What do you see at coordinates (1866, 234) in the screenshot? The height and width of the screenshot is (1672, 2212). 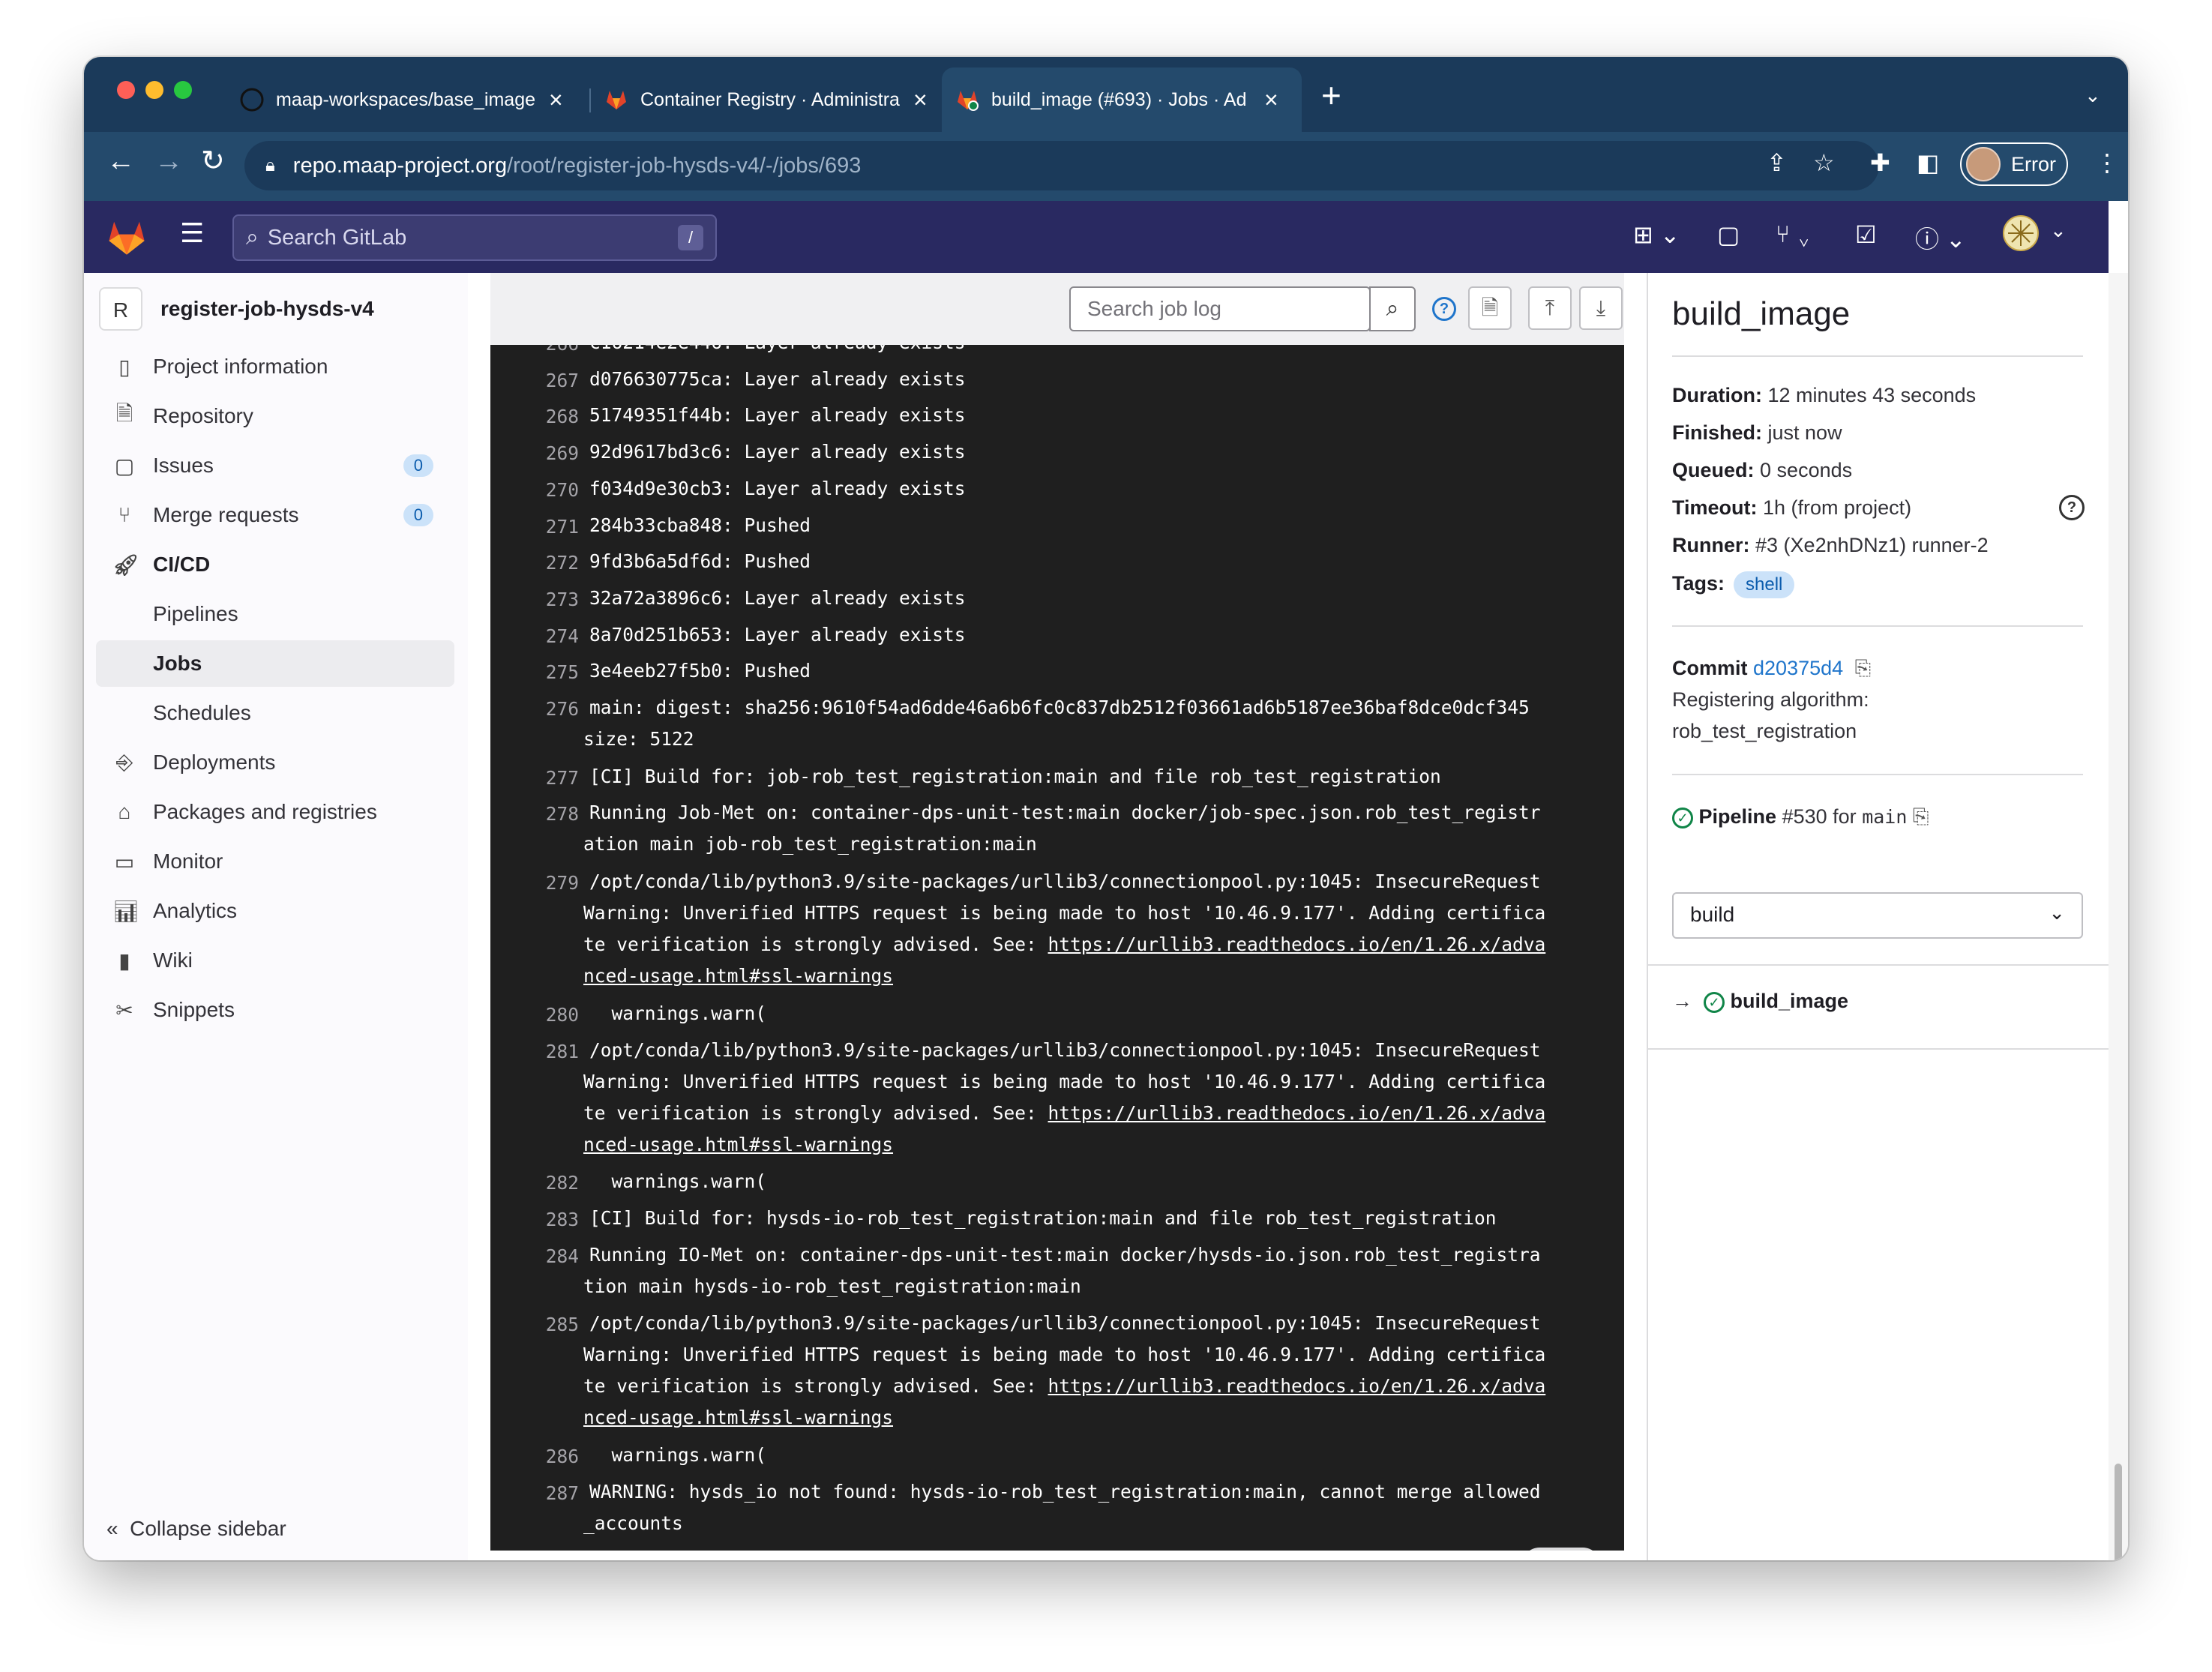 I see `todo-icon: ☑` at bounding box center [1866, 234].